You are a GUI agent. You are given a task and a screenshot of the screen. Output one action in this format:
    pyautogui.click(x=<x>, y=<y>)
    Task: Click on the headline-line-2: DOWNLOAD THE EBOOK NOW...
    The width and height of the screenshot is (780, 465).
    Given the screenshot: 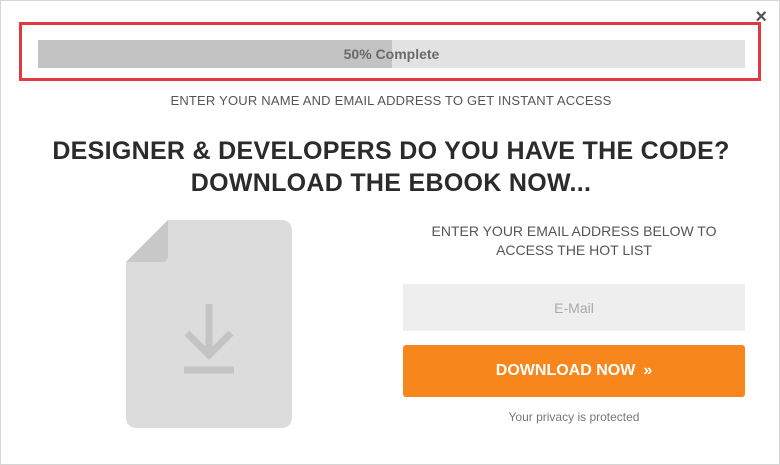 What is the action you would take?
    pyautogui.click(x=391, y=183)
    